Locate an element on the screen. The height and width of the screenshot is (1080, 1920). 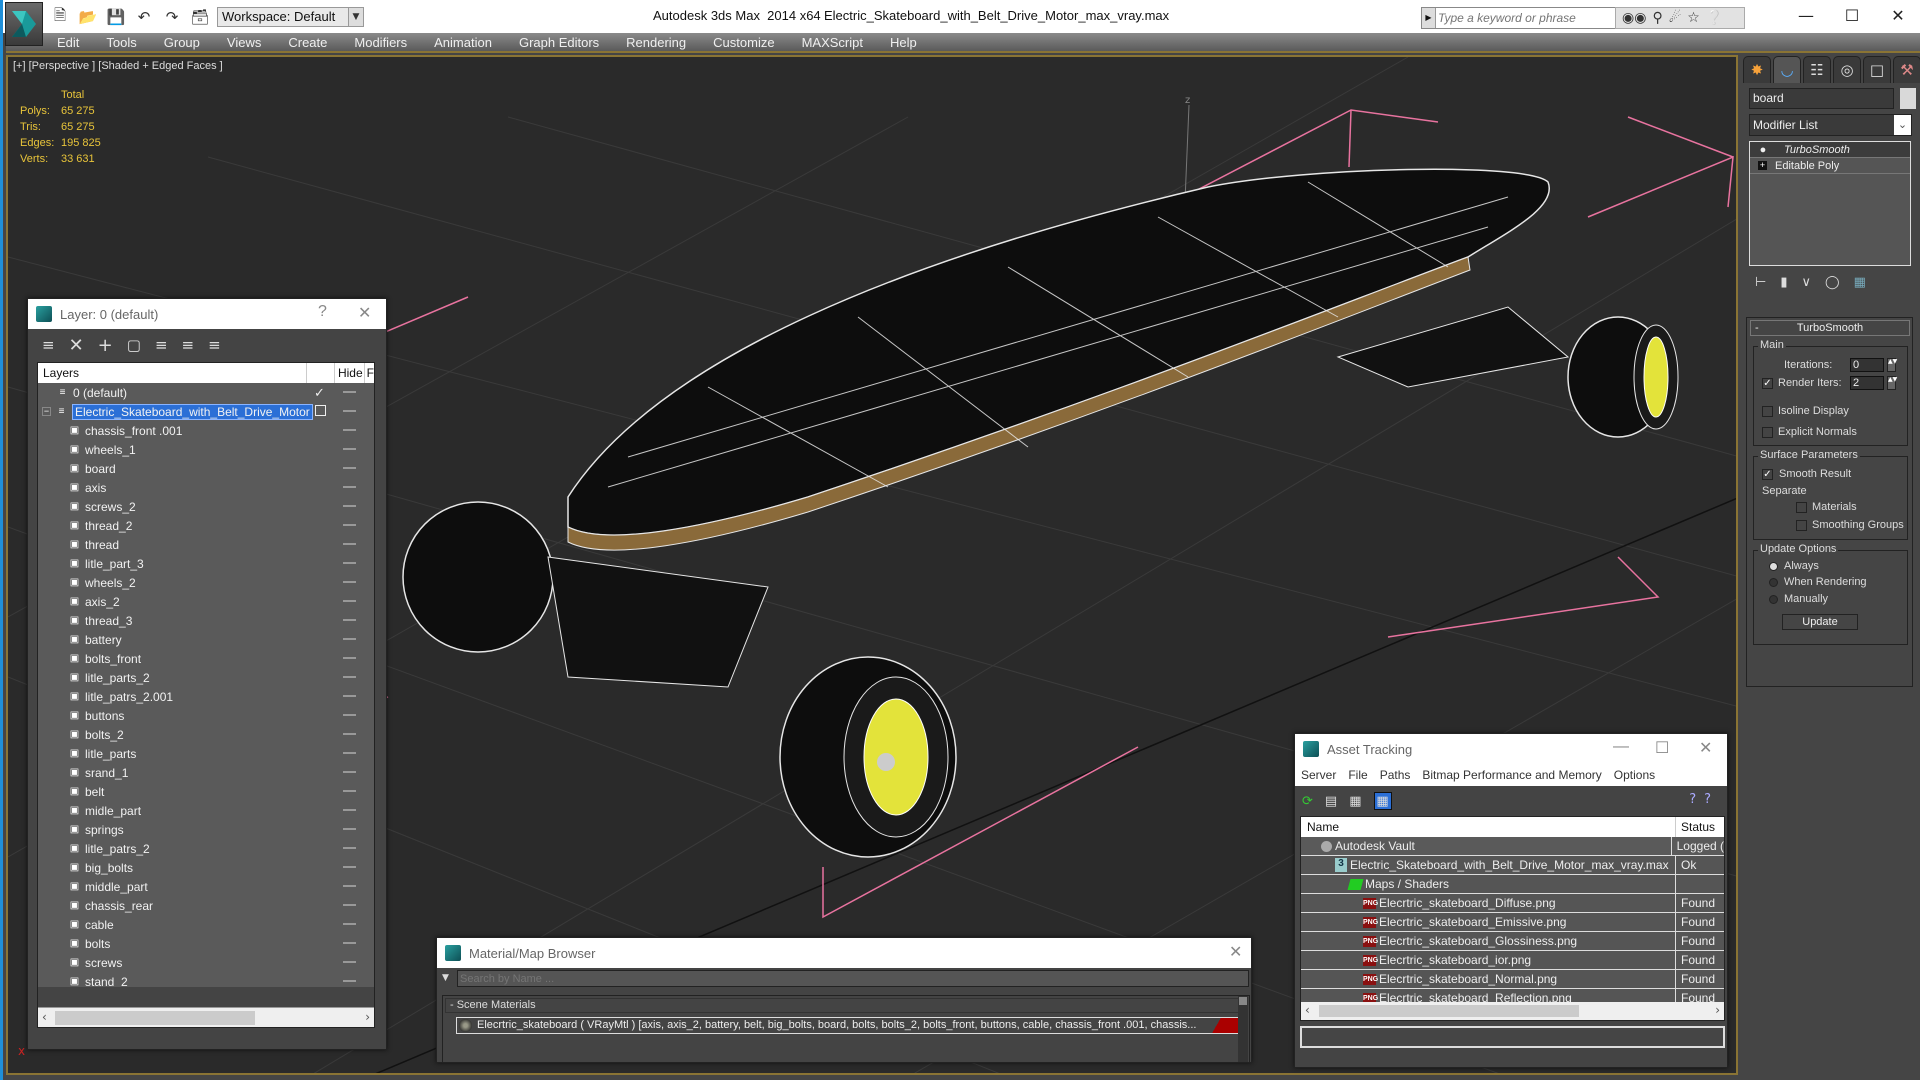
asset-row: PNG Elecrtric_skateboard_Diffuse.png Found is located at coordinates (1512, 903).